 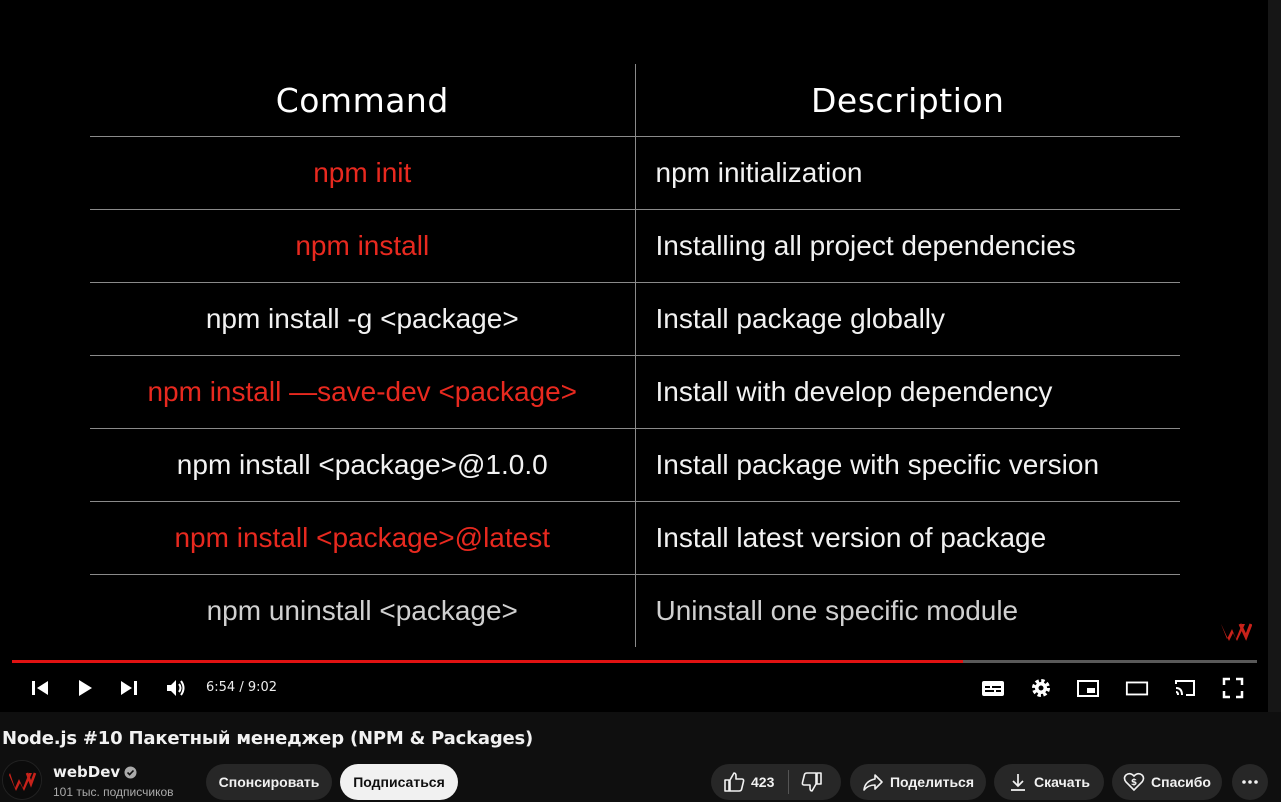 I want to click on subscribe-button: Подписаться, so click(x=399, y=782).